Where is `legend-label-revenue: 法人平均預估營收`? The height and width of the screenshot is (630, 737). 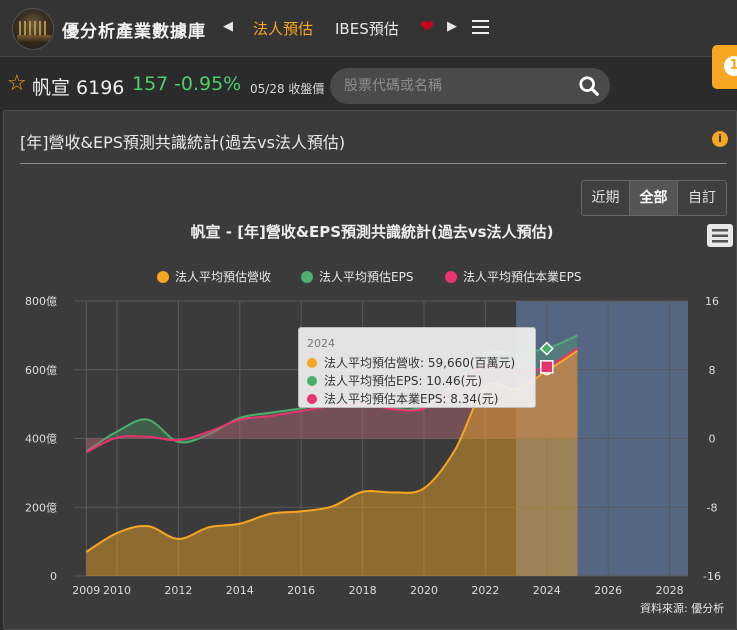 legend-label-revenue: 法人平均預估營收 is located at coordinates (223, 277).